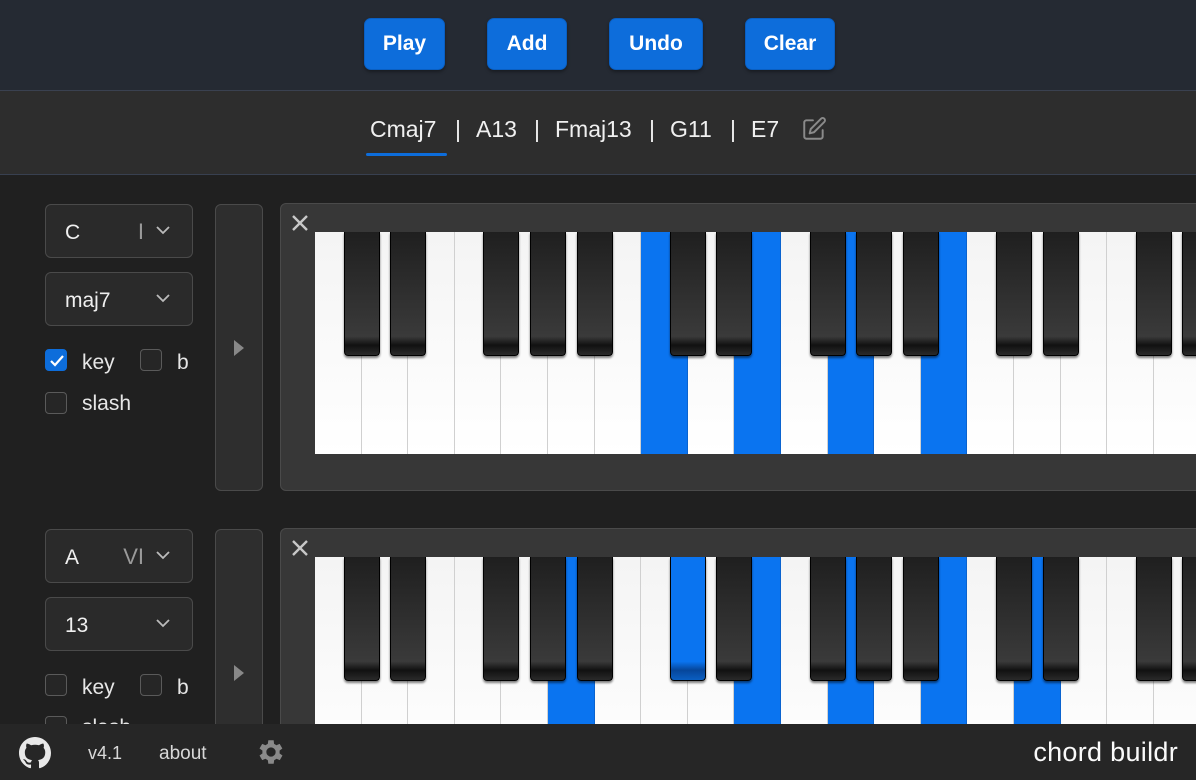 Image resolution: width=1196 pixels, height=780 pixels. What do you see at coordinates (119, 299) in the screenshot?
I see `quality-select: maj7` at bounding box center [119, 299].